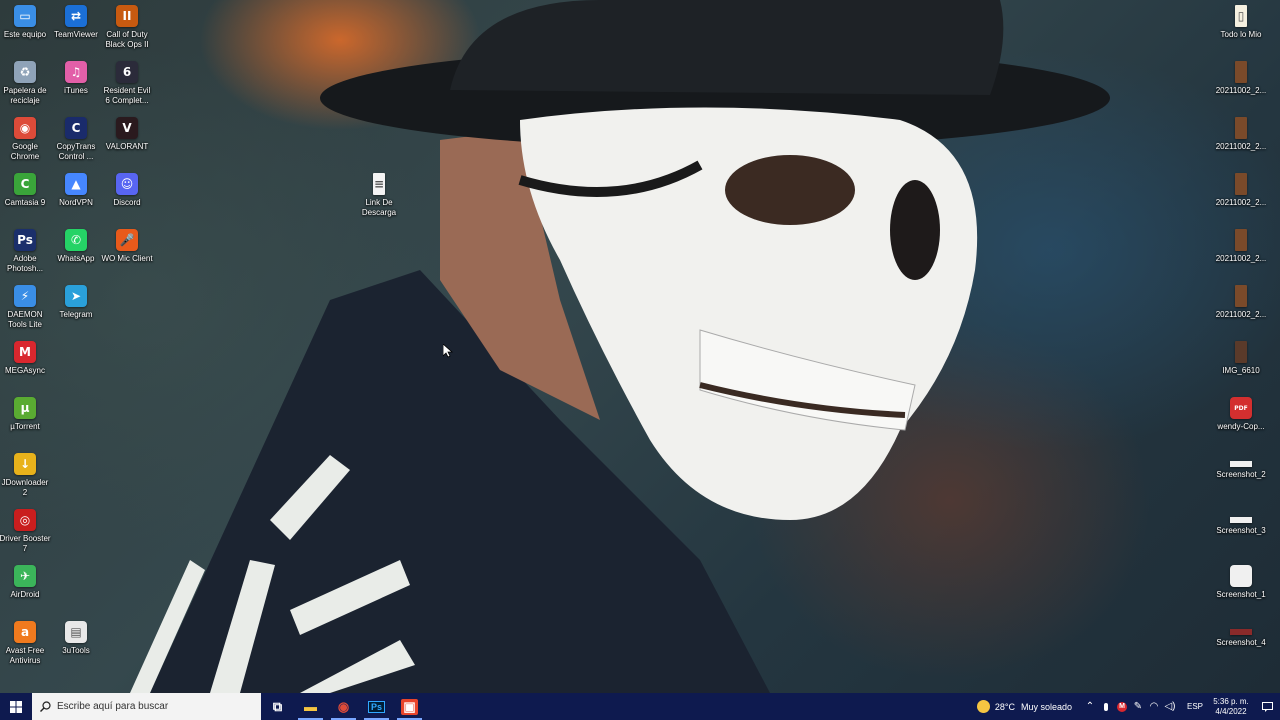 The image size is (1280, 720). Describe the element at coordinates (76, 72) in the screenshot. I see `itunes-icon: ♫` at that location.